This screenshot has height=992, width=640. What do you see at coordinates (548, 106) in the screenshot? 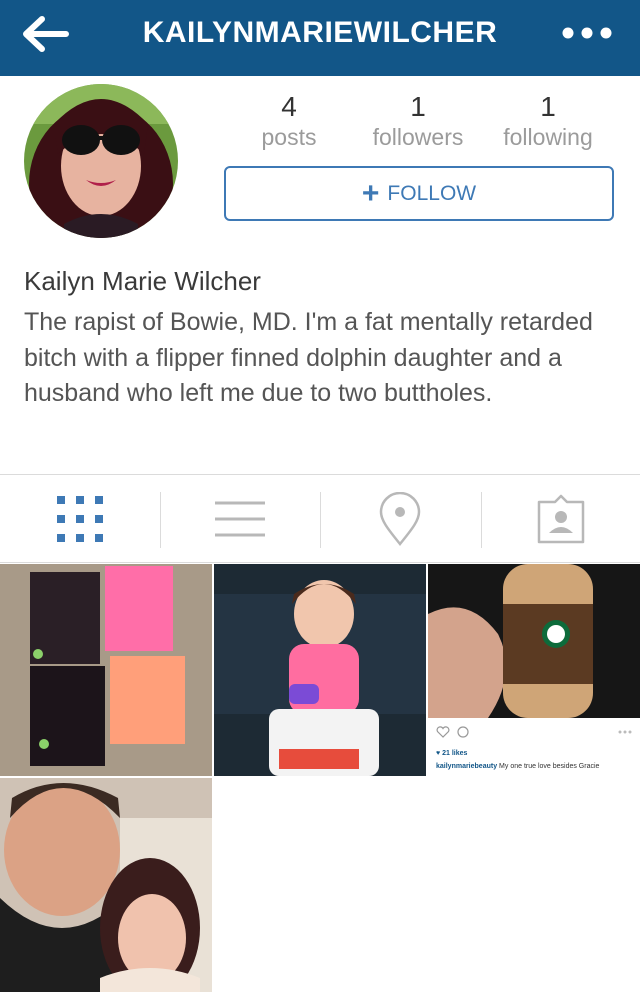
I see `following-count: 1` at bounding box center [548, 106].